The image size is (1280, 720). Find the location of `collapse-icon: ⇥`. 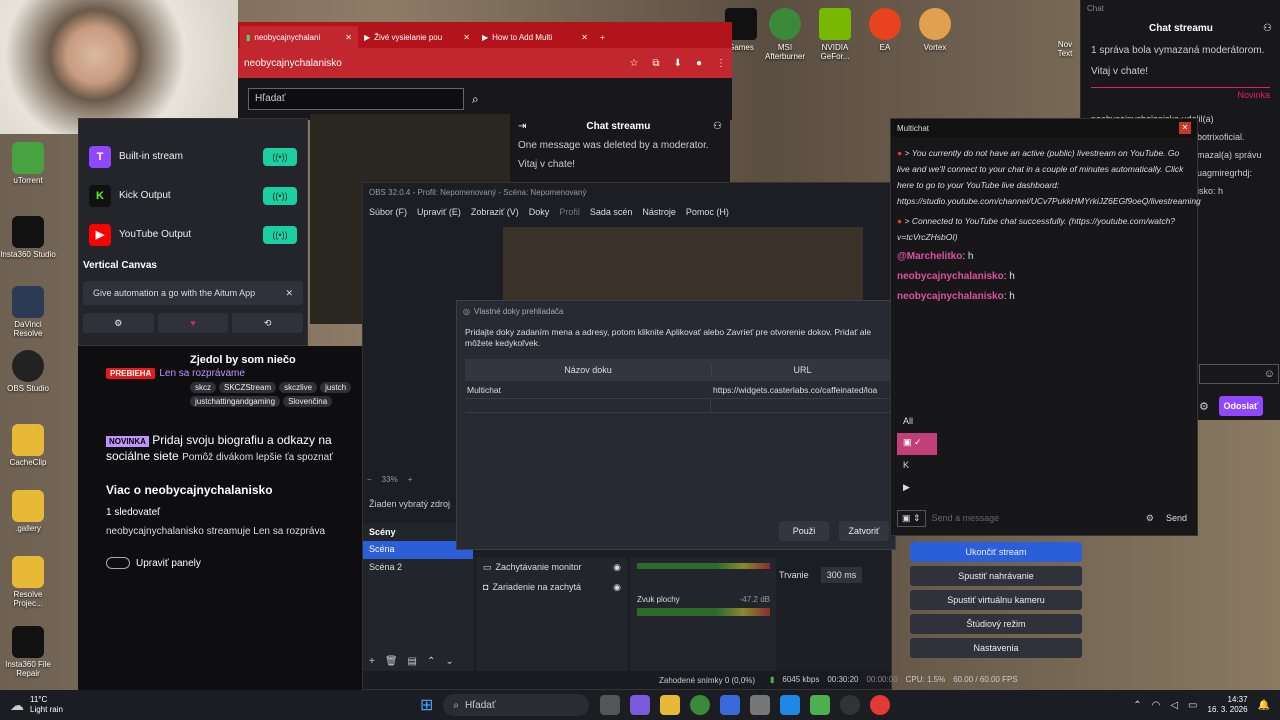

collapse-icon: ⇥ is located at coordinates (522, 126).